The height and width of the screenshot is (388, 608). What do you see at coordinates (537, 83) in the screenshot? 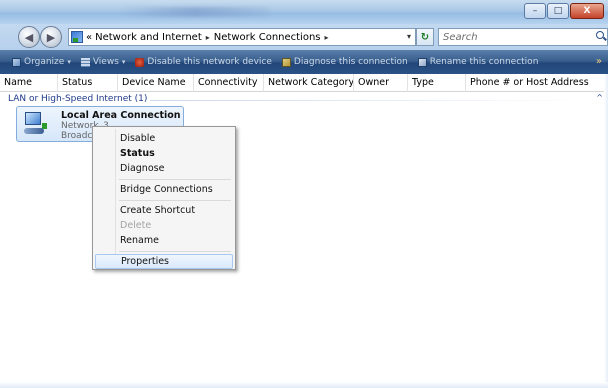
I see `column-phone-or-host: Phone # or Host Address` at bounding box center [537, 83].